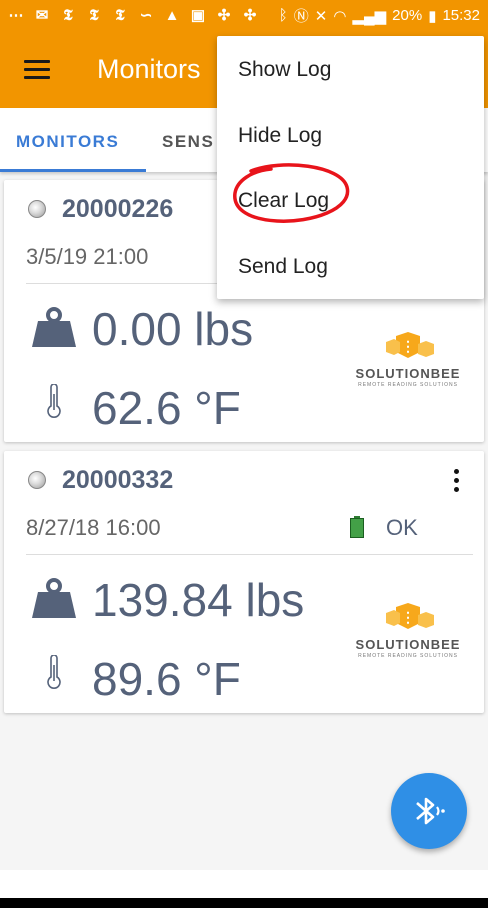 This screenshot has width=488, height=908. Describe the element at coordinates (118, 480) in the screenshot. I see `monitor-serial: 20000332` at that location.